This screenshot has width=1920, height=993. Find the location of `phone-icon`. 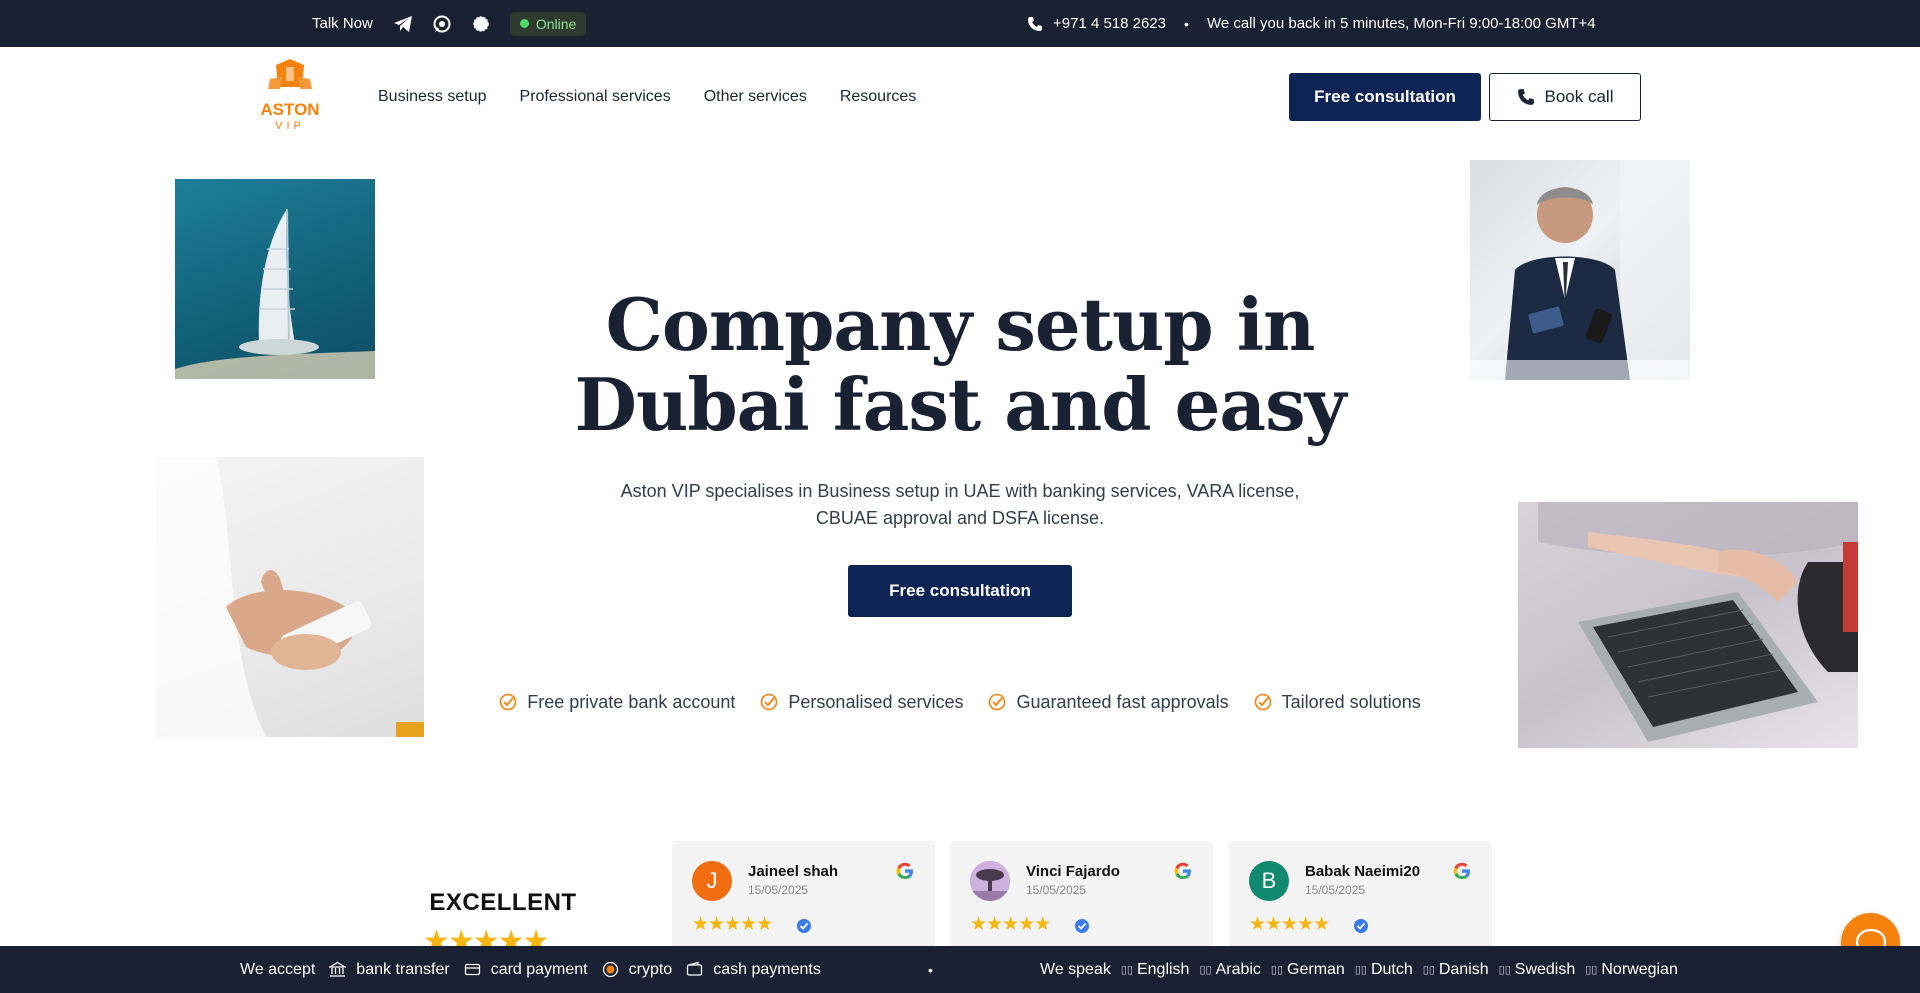

phone-icon is located at coordinates (1035, 23).